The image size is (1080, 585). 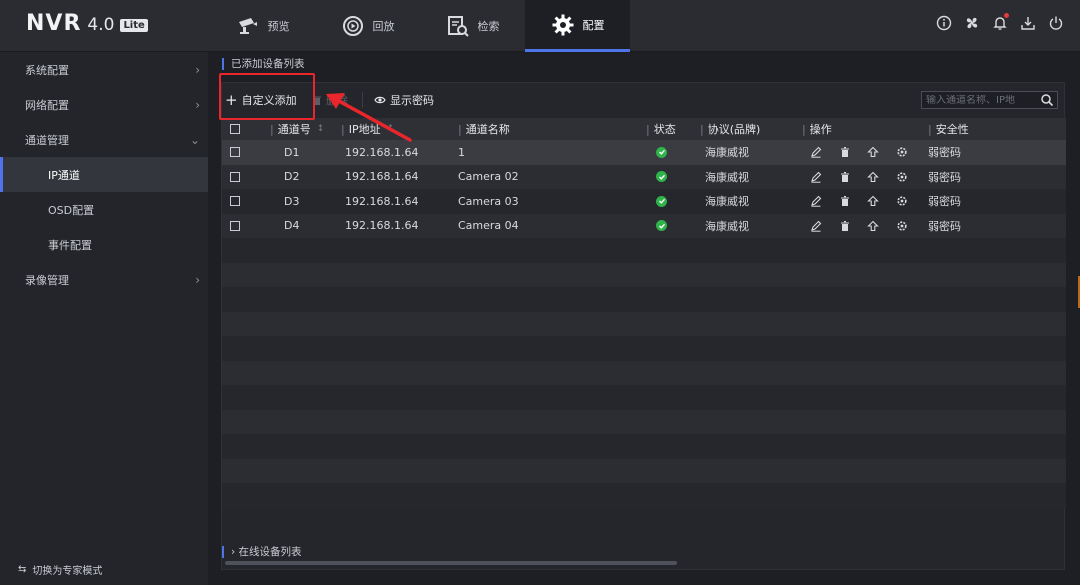 I want to click on tab-search: 检索, so click(x=472, y=26).